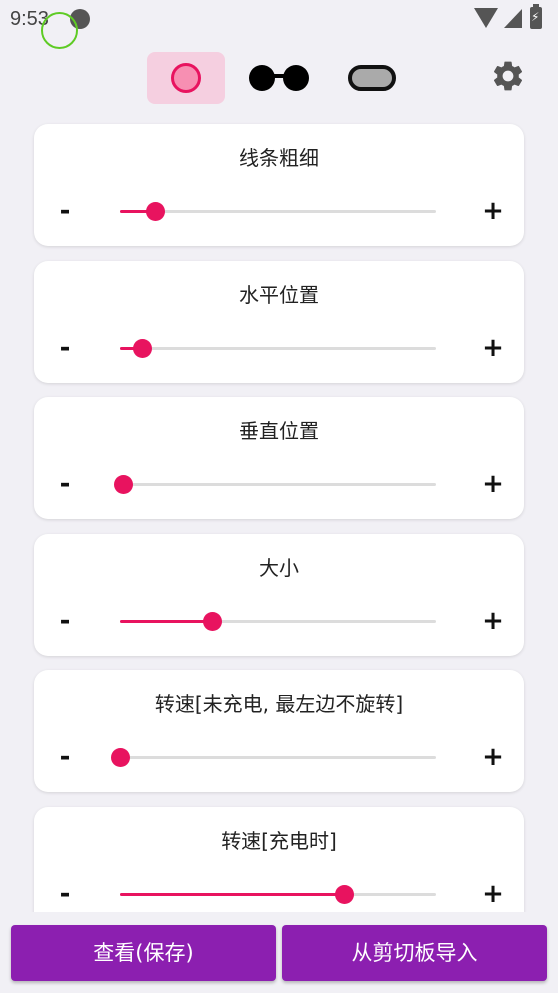 The height and width of the screenshot is (993, 558). I want to click on view-save-button: 查看(保存), so click(143, 953).